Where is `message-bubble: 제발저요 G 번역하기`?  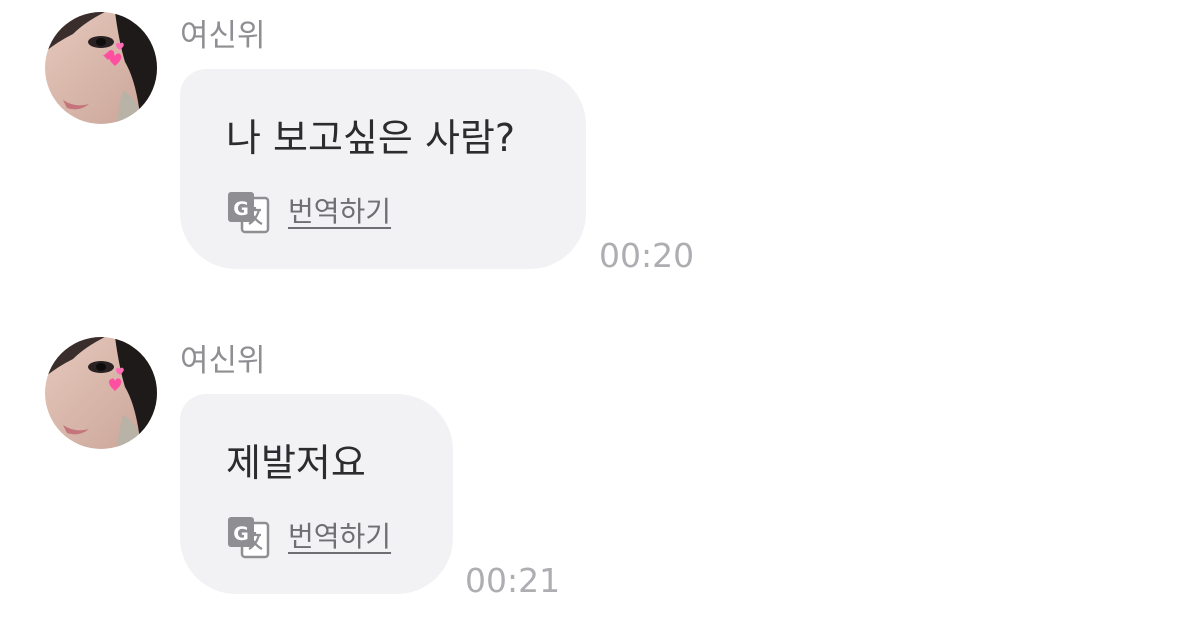
message-bubble: 제발저요 G 번역하기 is located at coordinates (316, 494).